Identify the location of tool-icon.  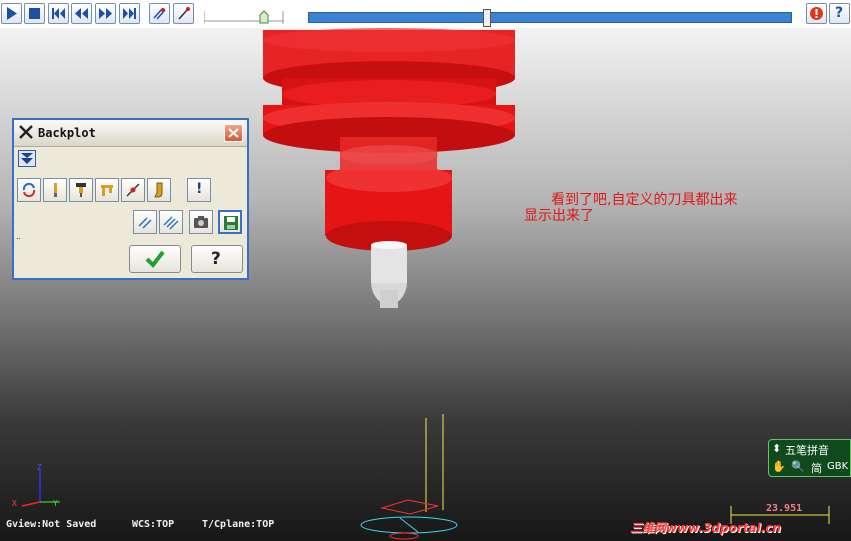
(55, 190).